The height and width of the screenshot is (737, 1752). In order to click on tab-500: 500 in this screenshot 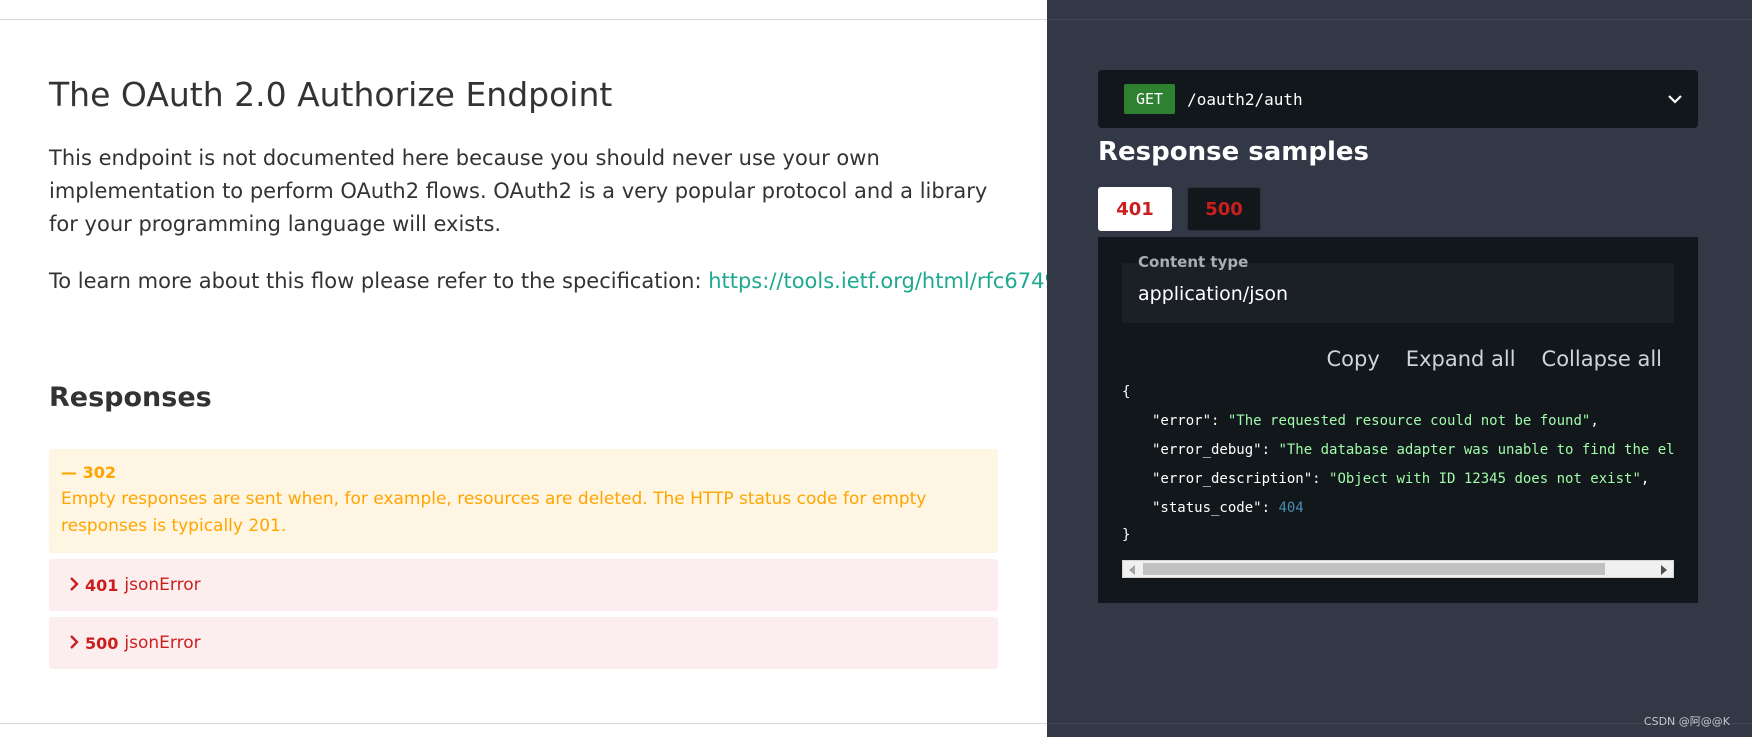, I will do `click(1224, 209)`.